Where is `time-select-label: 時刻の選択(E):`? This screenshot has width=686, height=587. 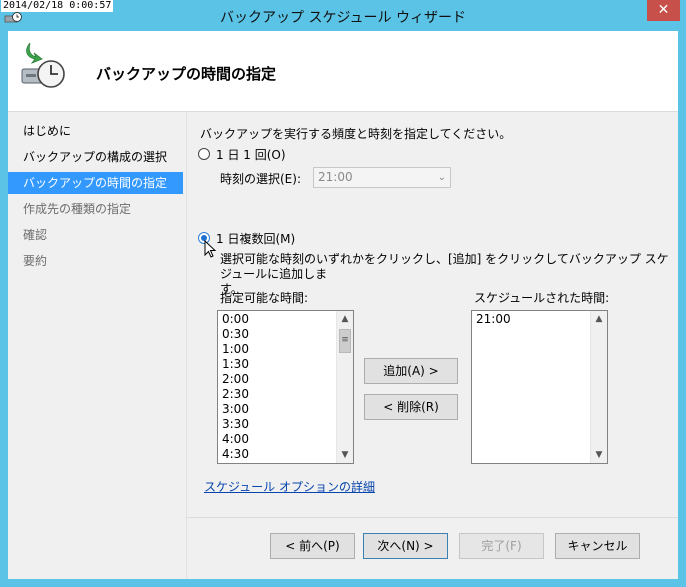 time-select-label: 時刻の選択(E): is located at coordinates (260, 179).